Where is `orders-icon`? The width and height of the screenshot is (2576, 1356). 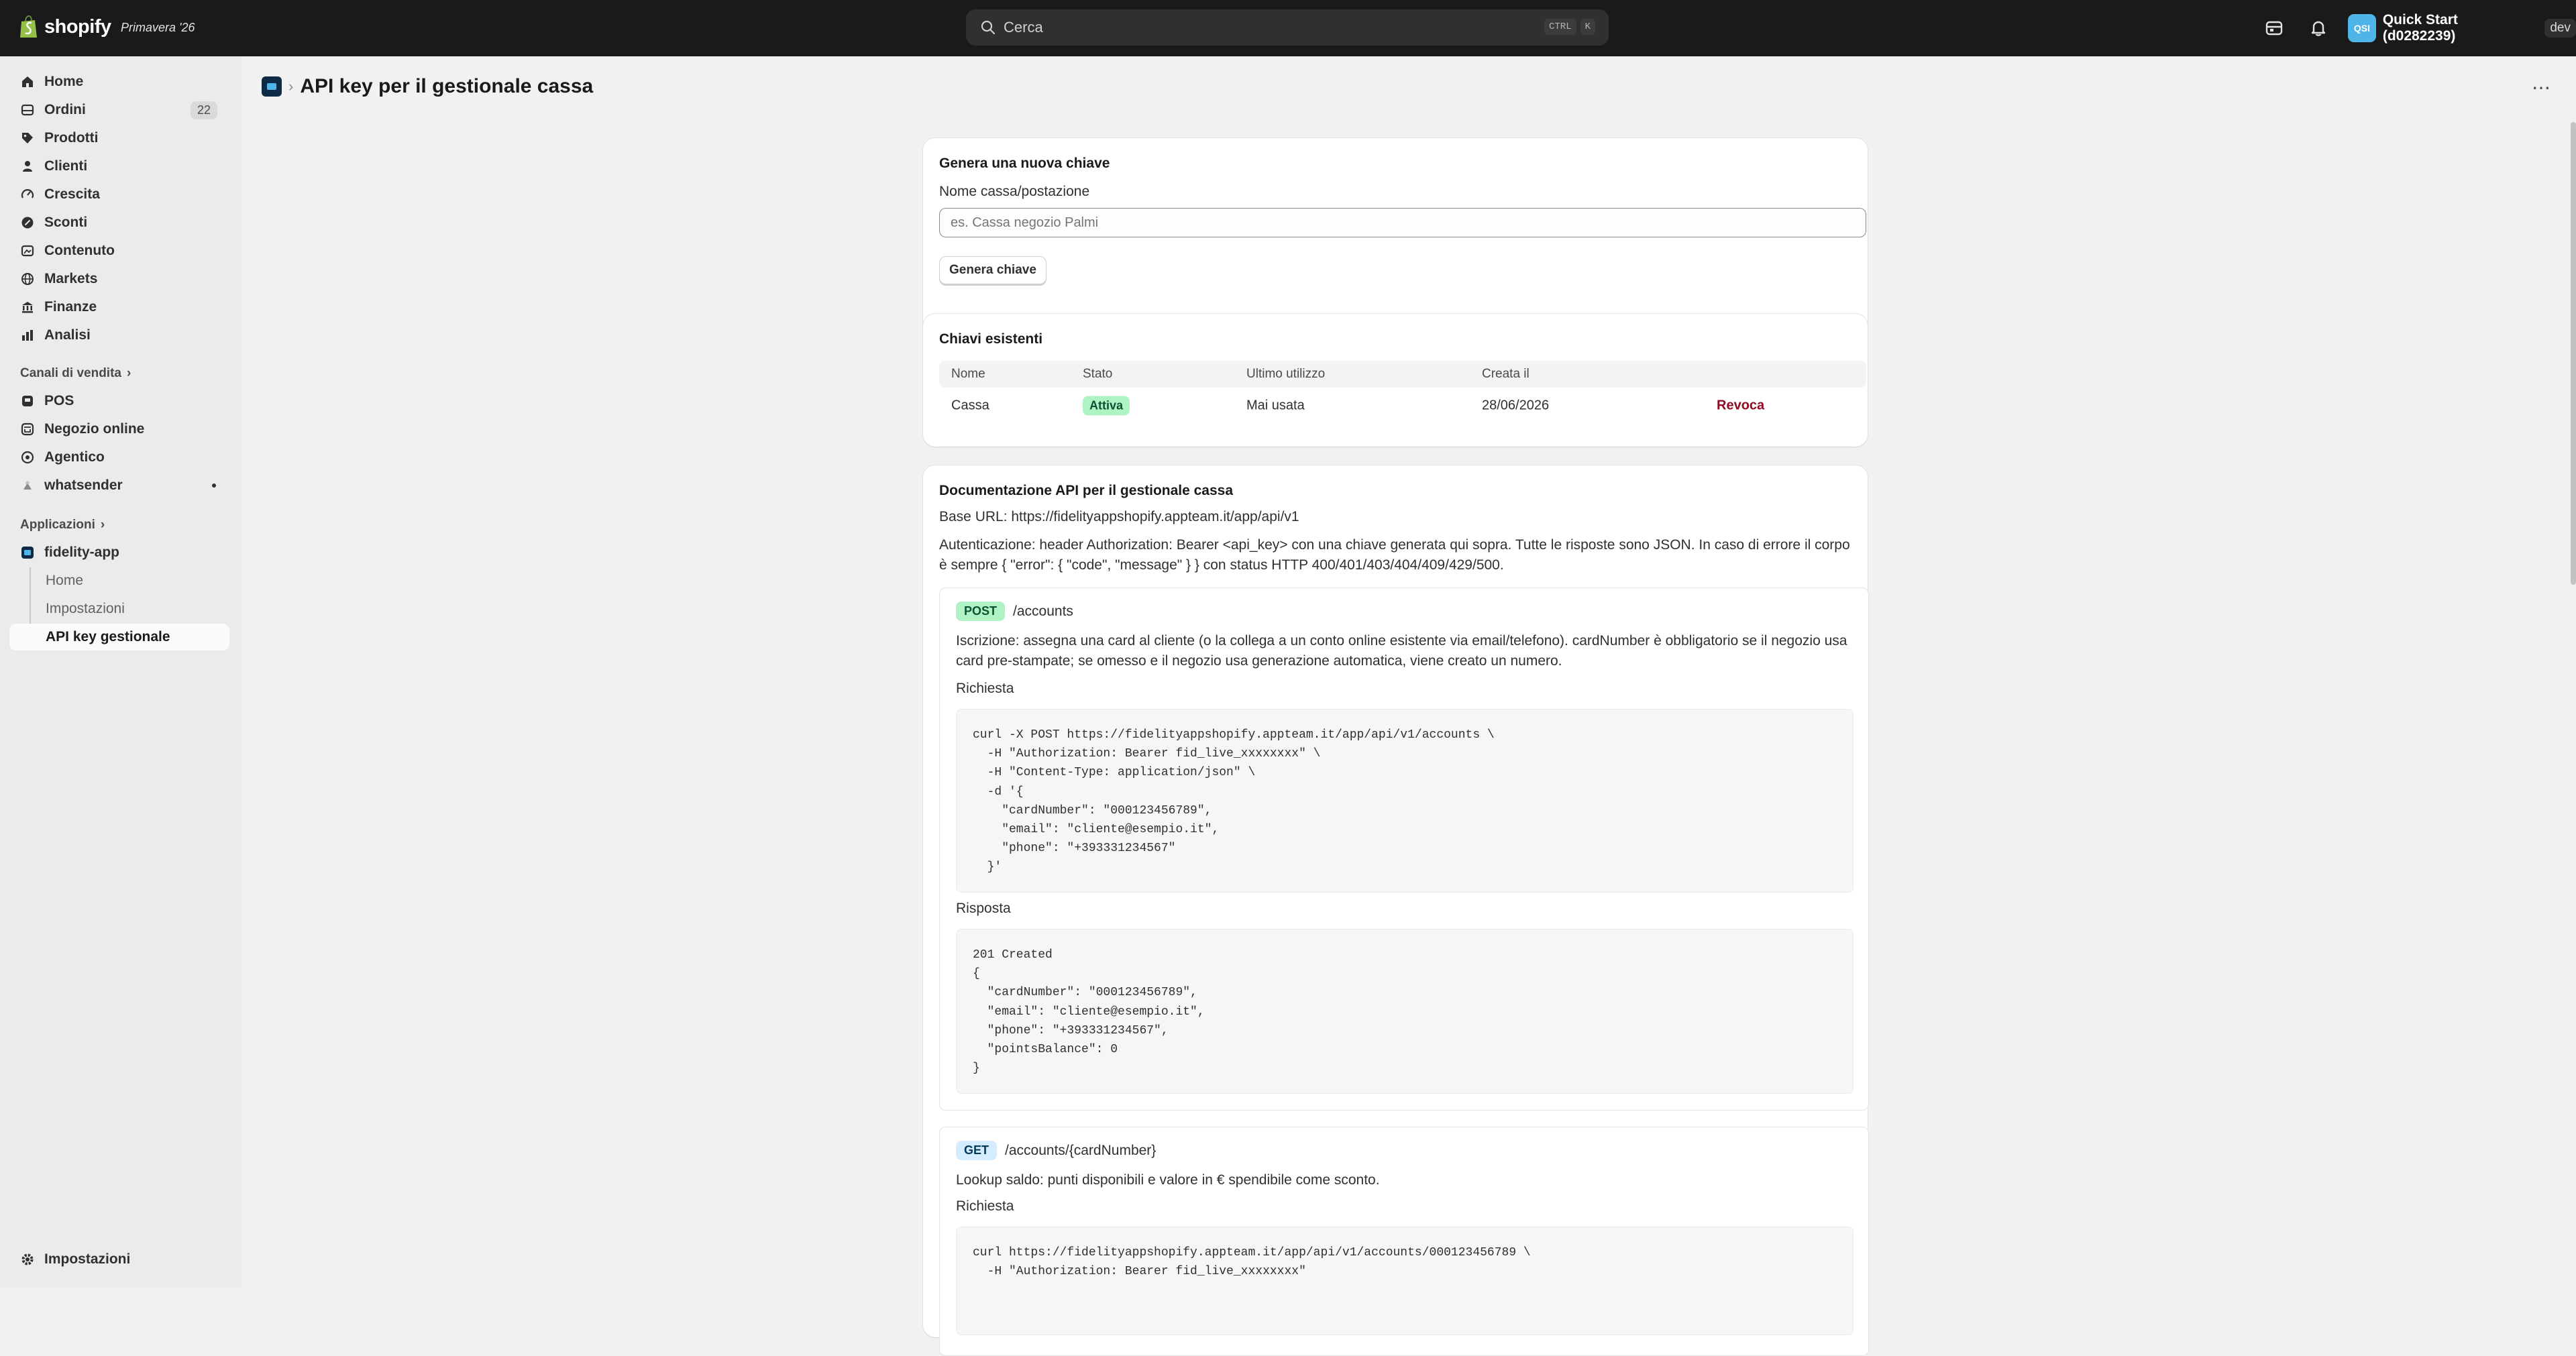
orders-icon is located at coordinates (27, 110).